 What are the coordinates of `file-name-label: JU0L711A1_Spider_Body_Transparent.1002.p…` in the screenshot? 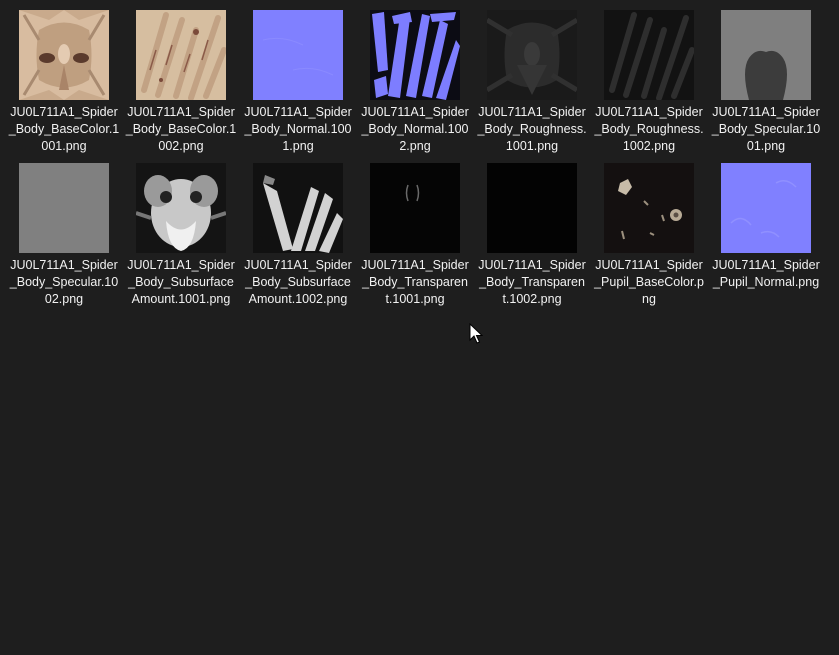 It's located at (532, 282).